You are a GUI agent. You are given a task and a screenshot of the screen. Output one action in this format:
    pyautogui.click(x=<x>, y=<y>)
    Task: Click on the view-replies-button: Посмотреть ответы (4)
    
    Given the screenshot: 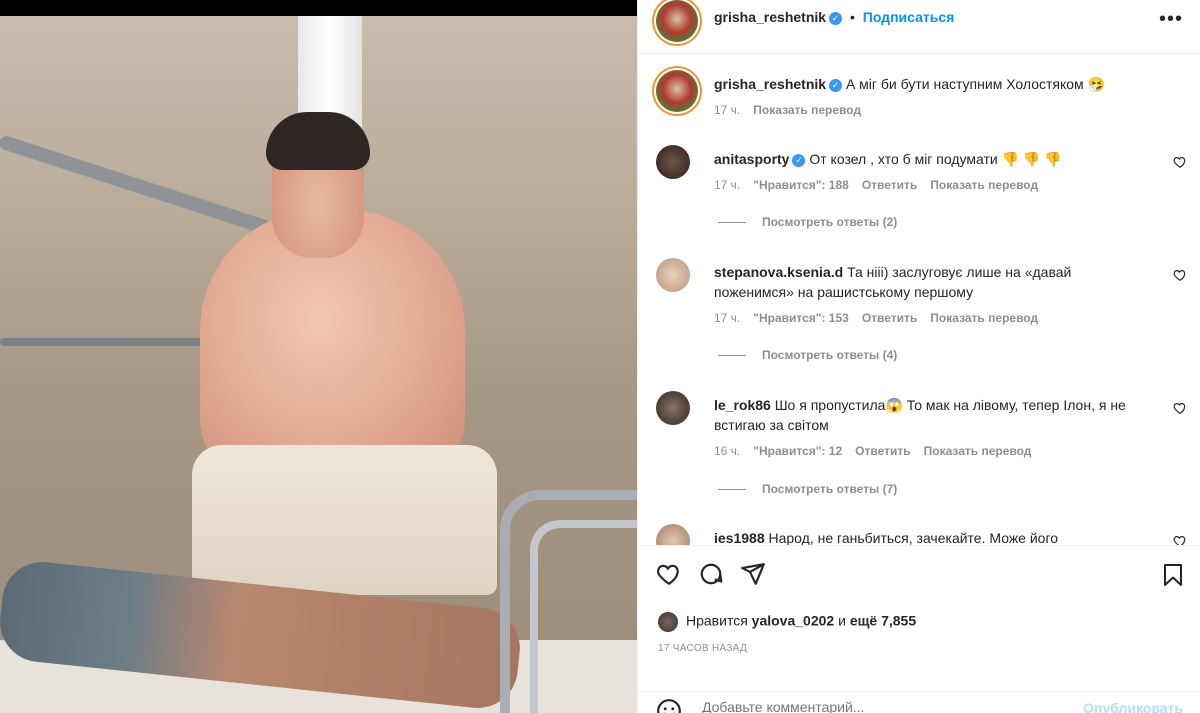 What is the action you would take?
    pyautogui.click(x=807, y=355)
    